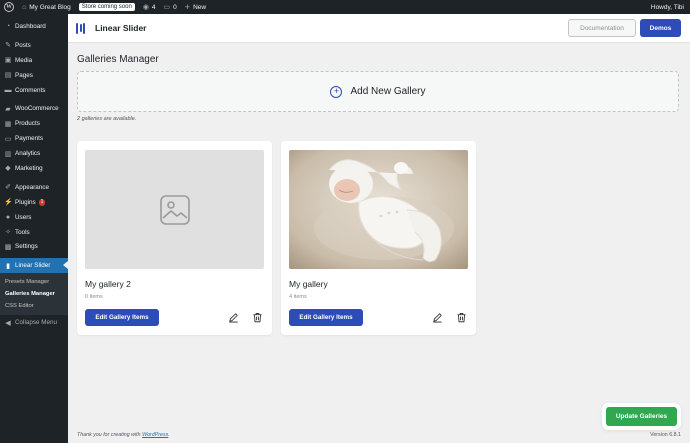 The width and height of the screenshot is (690, 443). I want to click on submenu-galleries-manager: Galleries Manager, so click(34, 294).